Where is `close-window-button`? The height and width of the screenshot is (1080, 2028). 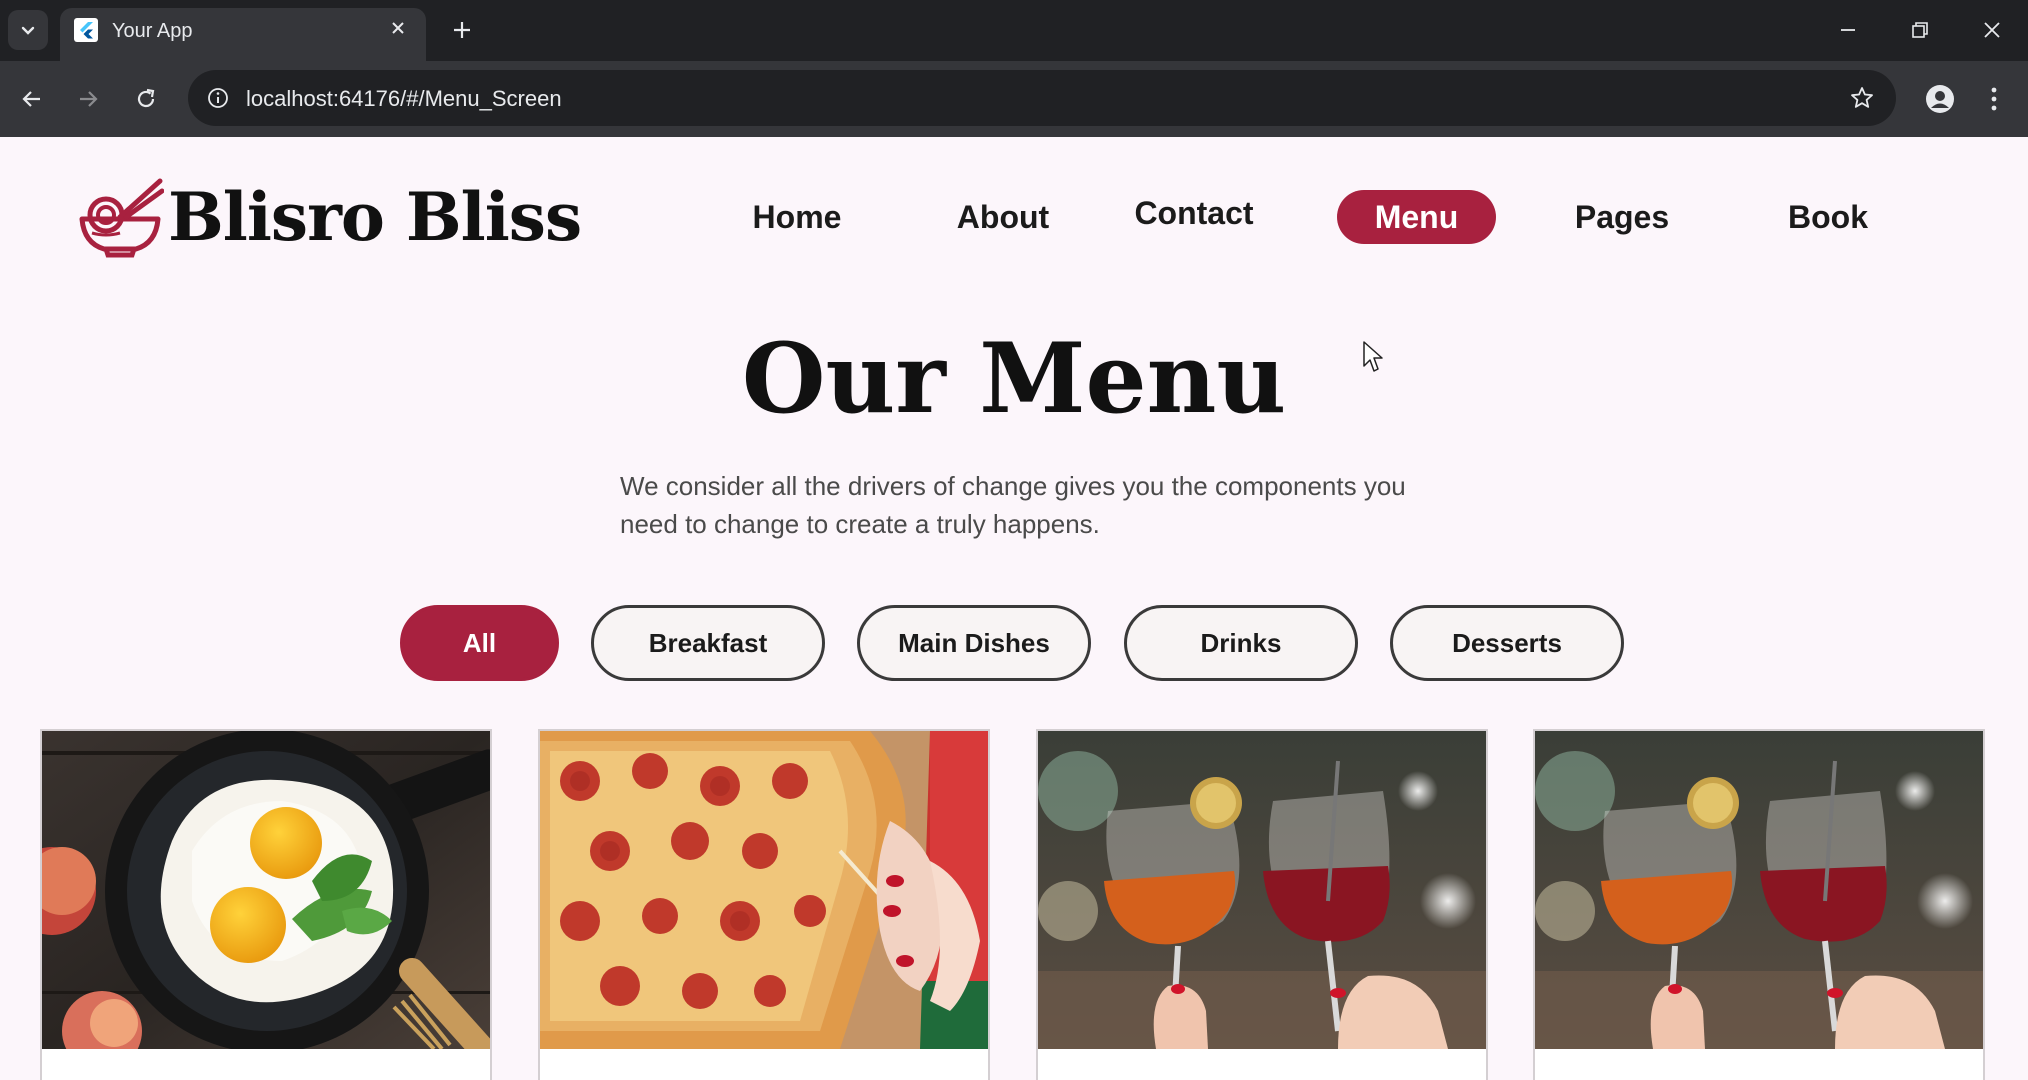
close-window-button is located at coordinates (1992, 30).